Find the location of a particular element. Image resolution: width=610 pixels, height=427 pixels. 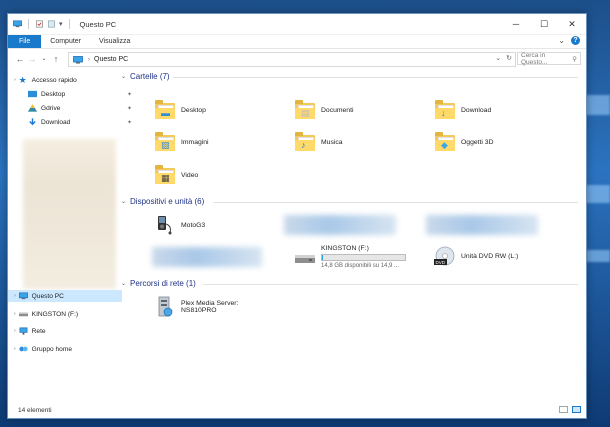

sidebar-item-homegroup: › Gruppo home is located at coordinates (65, 349).